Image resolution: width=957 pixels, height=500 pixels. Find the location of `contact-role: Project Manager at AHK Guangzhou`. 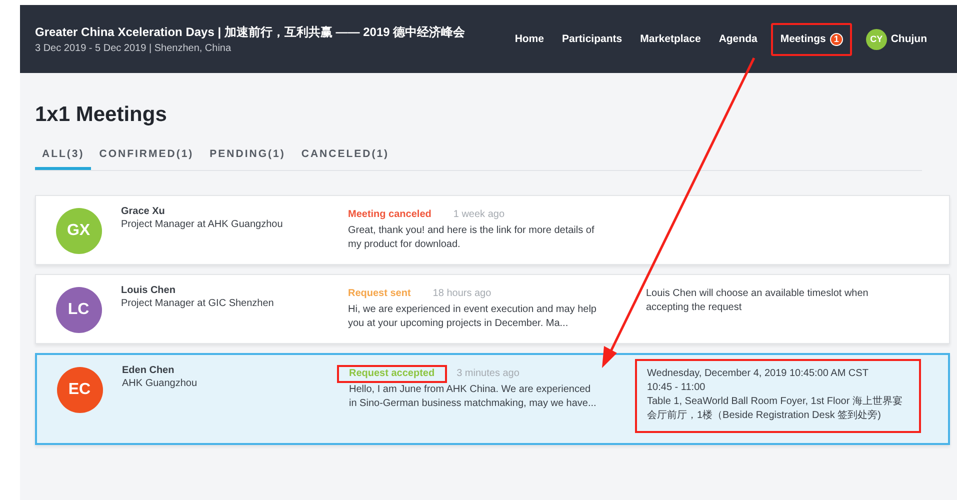

contact-role: Project Manager at AHK Guangzhou is located at coordinates (202, 224).